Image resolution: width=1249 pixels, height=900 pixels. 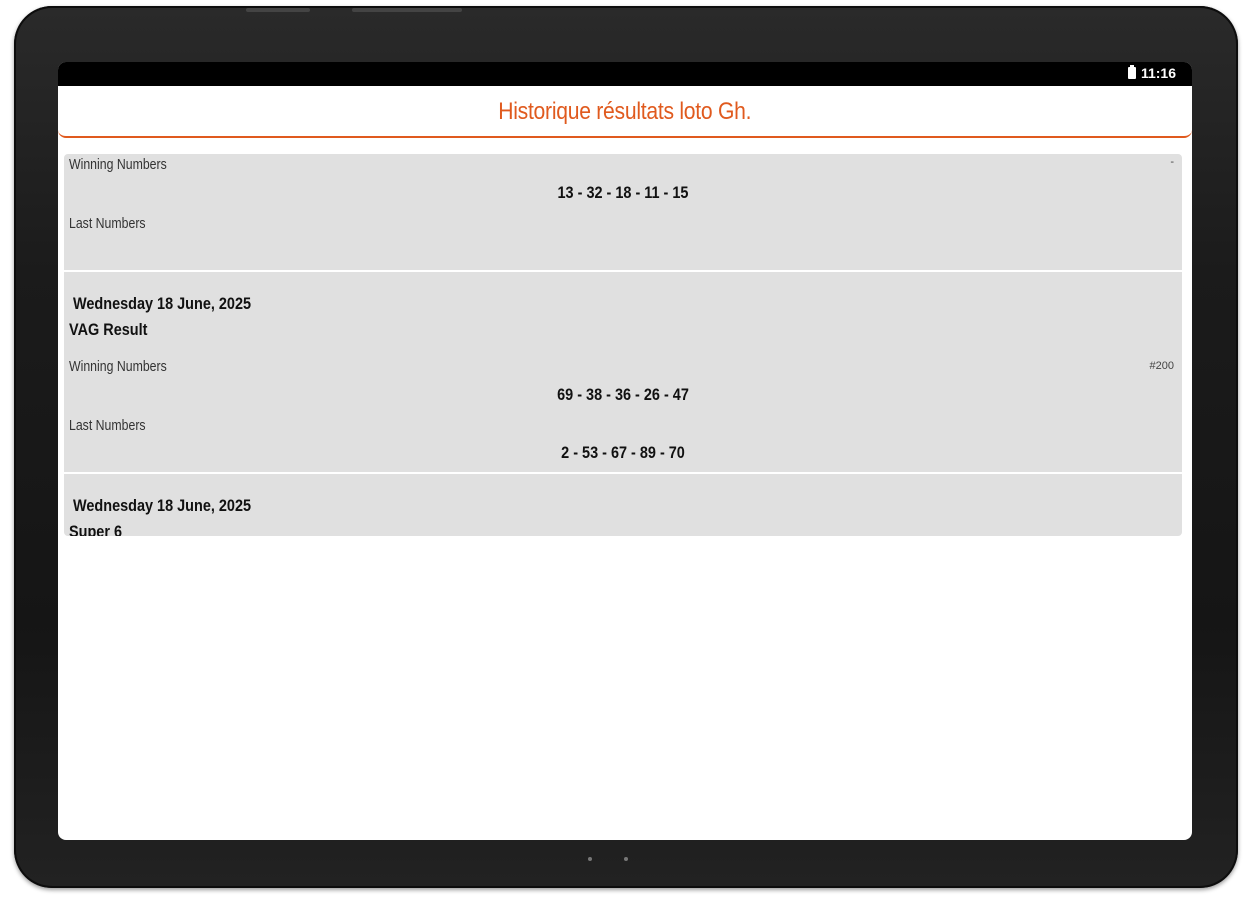 I want to click on navigation-bar, so click(x=625, y=860).